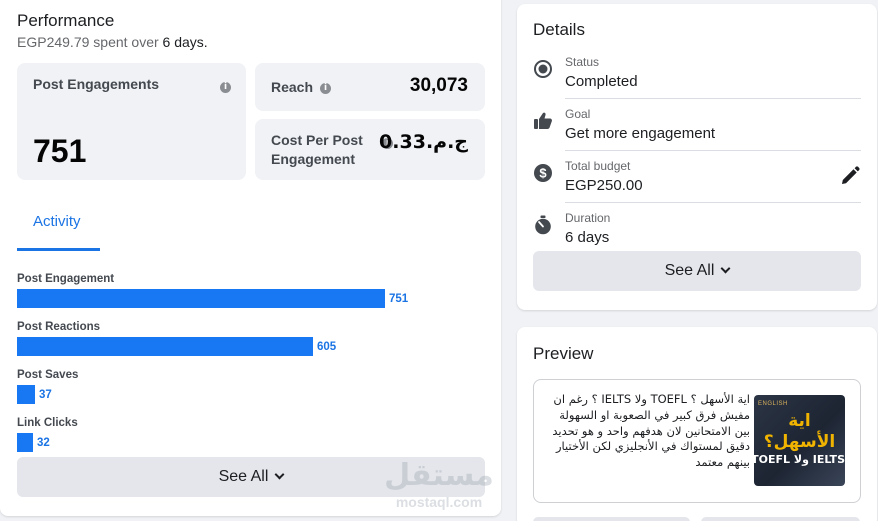 The width and height of the screenshot is (878, 521). I want to click on dollar-icon: $, so click(543, 173).